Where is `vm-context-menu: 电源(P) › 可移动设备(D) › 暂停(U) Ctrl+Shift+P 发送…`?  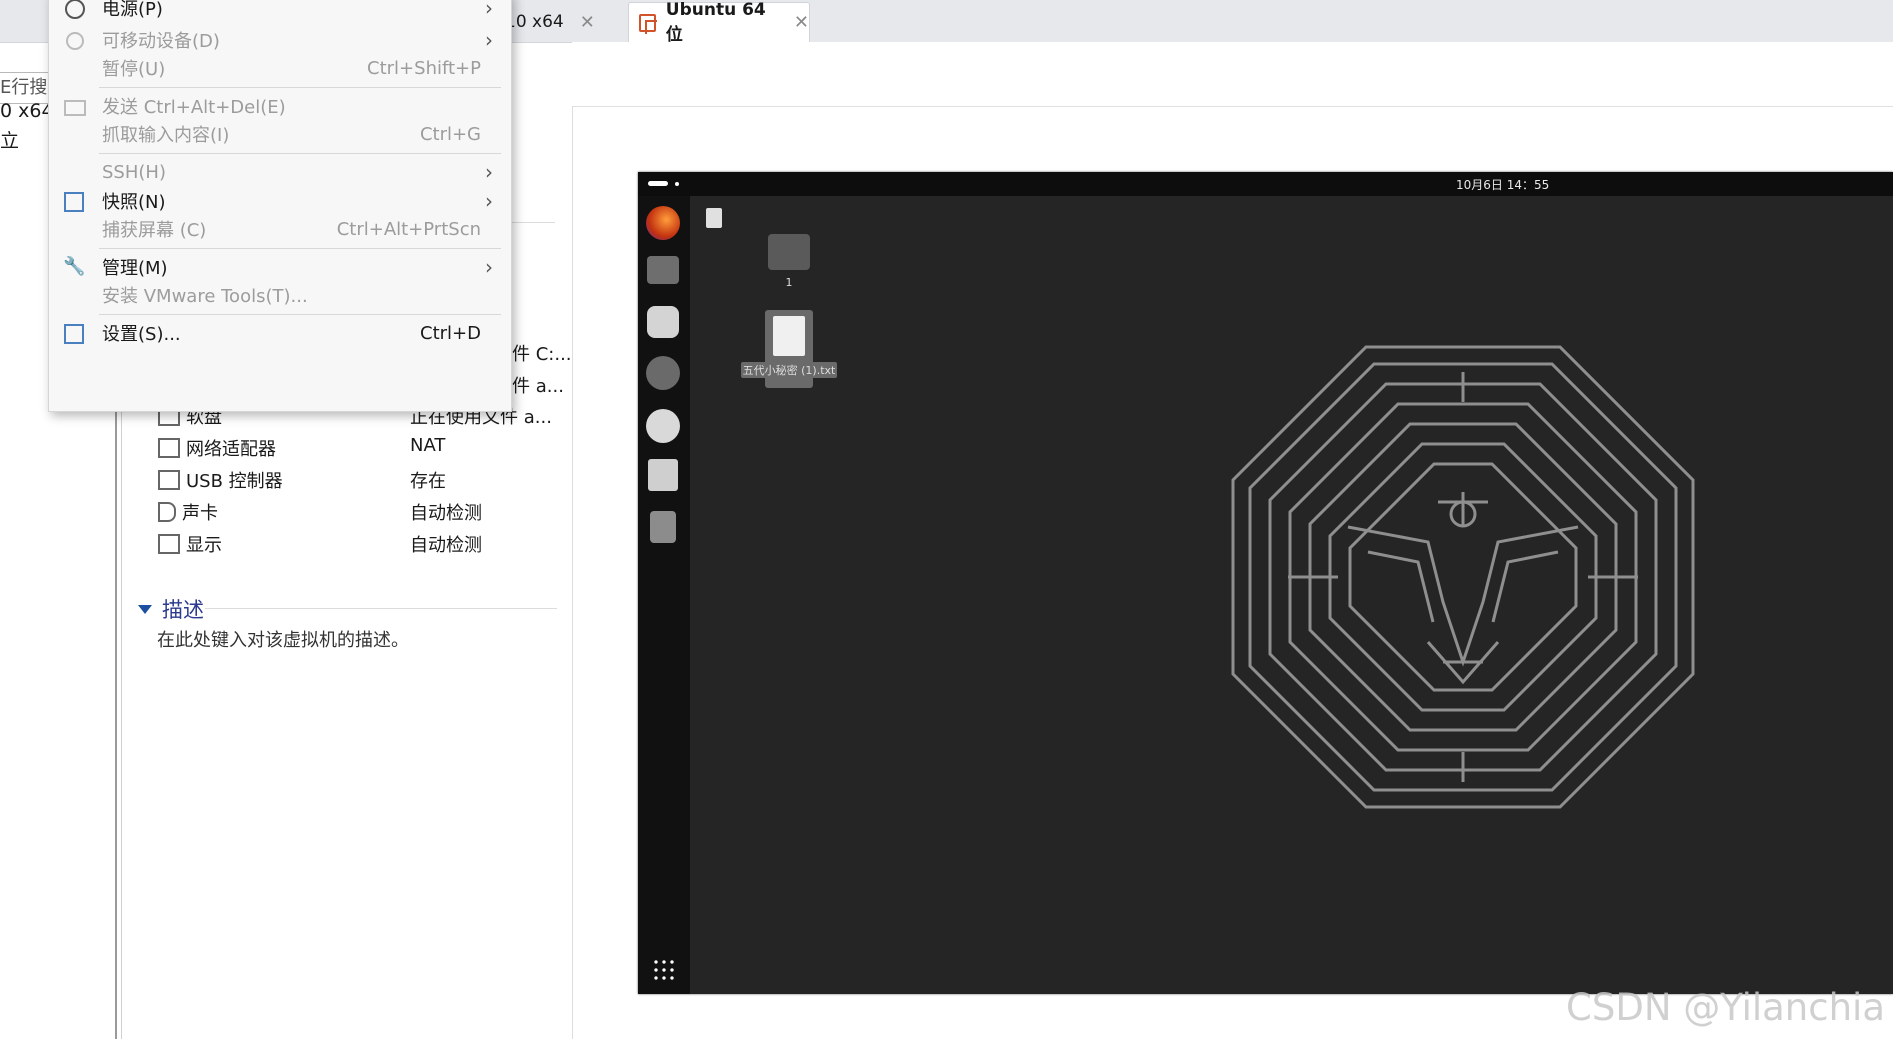 vm-context-menu: 电源(P) › 可移动设备(D) › 暂停(U) Ctrl+Shift+P 发送… is located at coordinates (280, 206).